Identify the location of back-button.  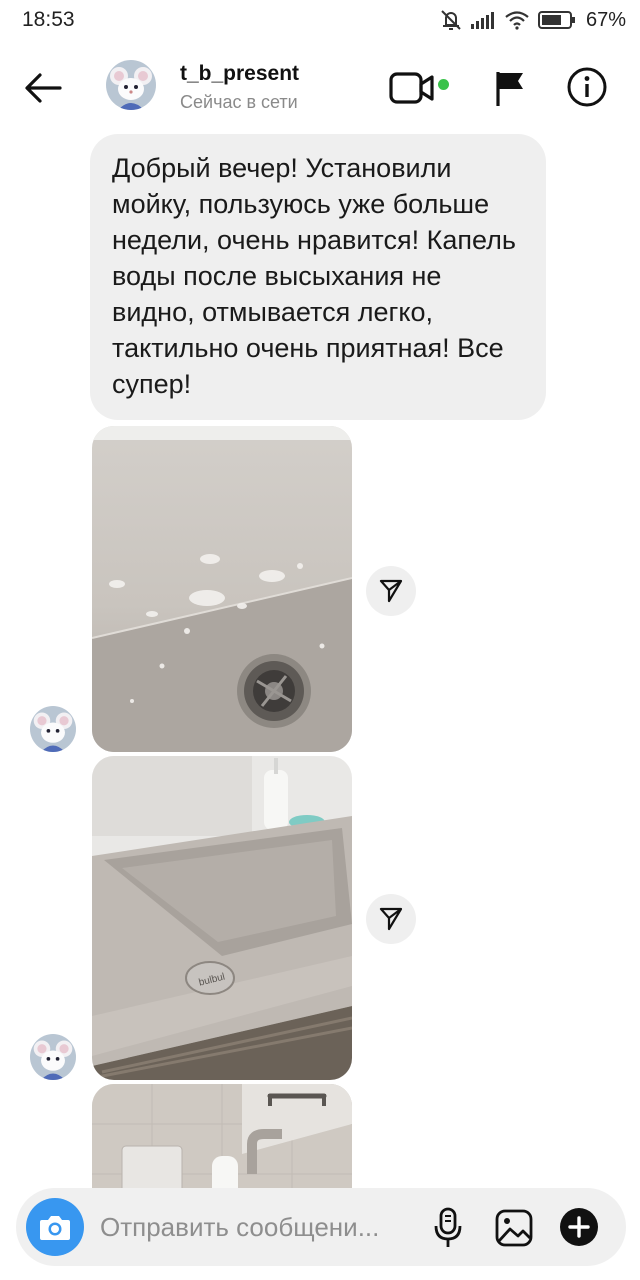
(44, 88).